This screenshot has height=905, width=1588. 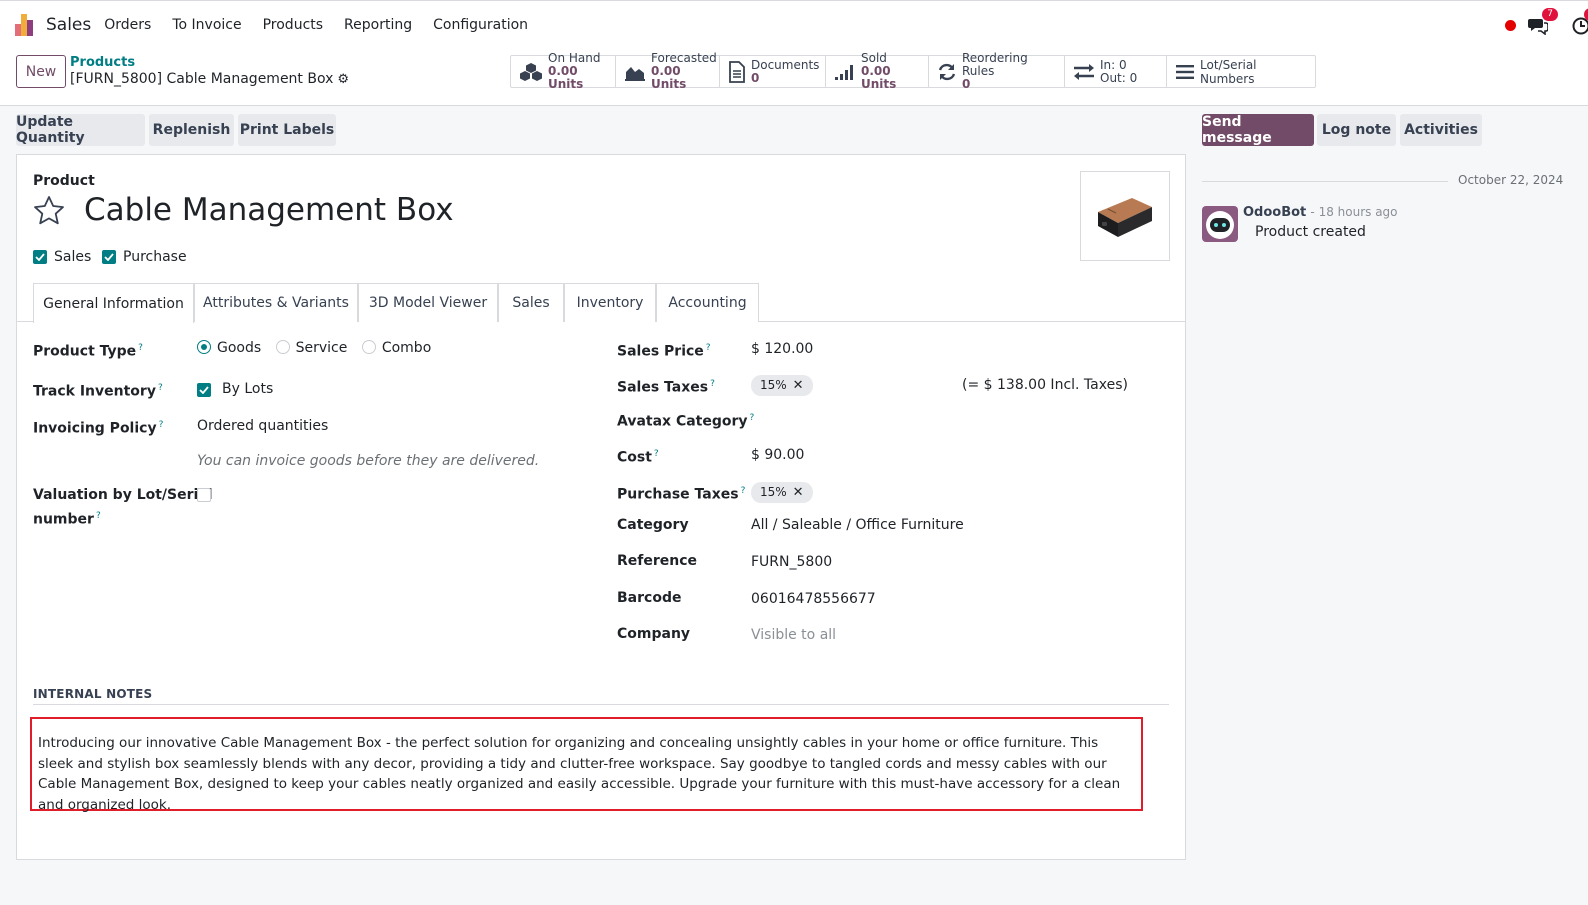 What do you see at coordinates (635, 73) in the screenshot?
I see `area-chart-icon` at bounding box center [635, 73].